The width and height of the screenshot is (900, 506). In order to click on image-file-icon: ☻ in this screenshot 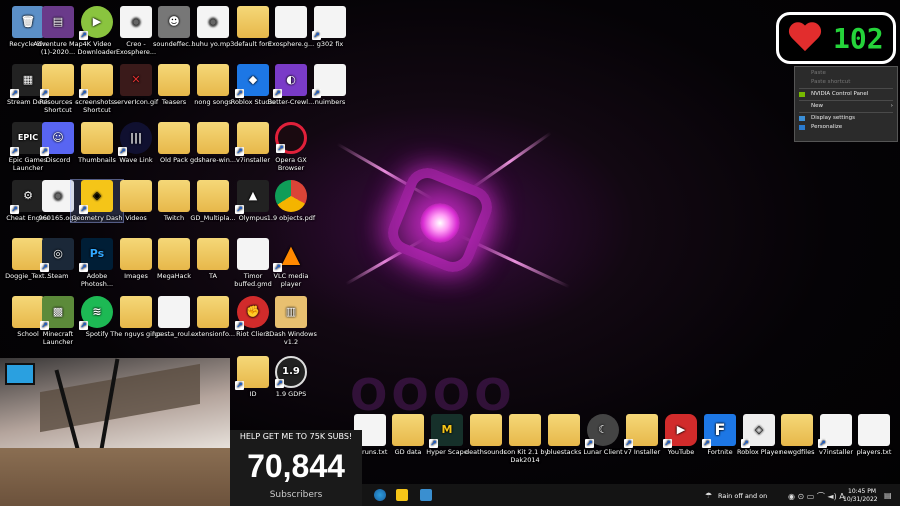, I will do `click(174, 22)`.